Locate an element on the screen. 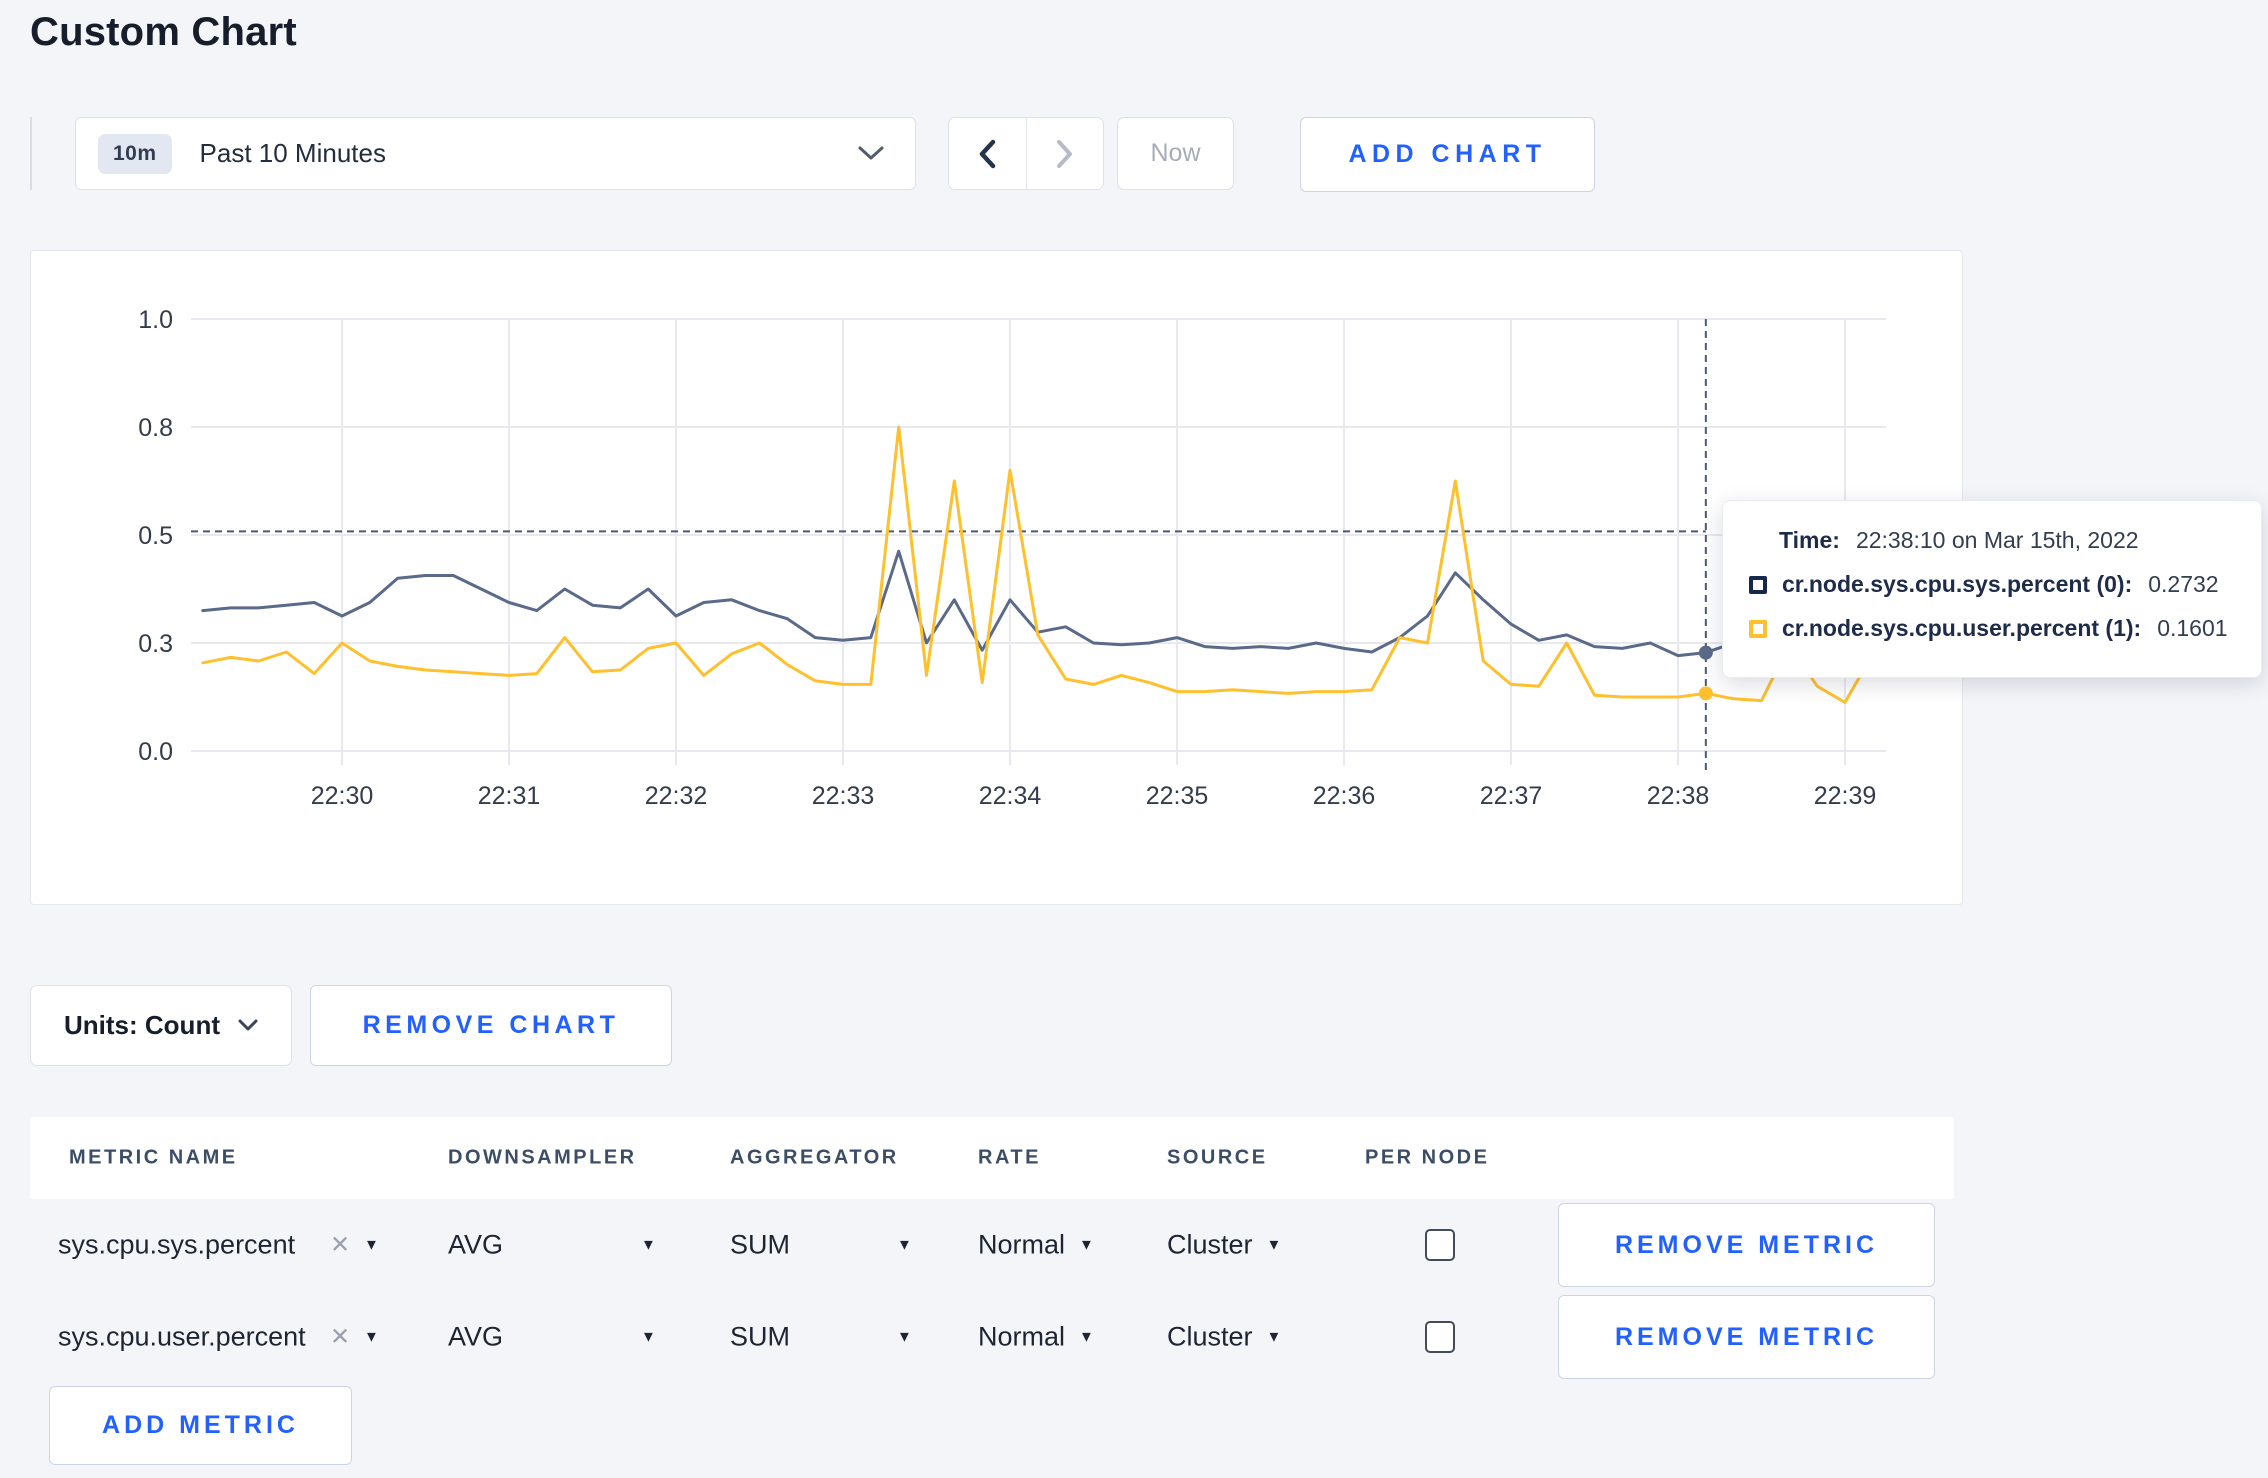  tooltip-series-sys-label: cr.node.sys.cpu.sys.percent (0): is located at coordinates (1957, 584).